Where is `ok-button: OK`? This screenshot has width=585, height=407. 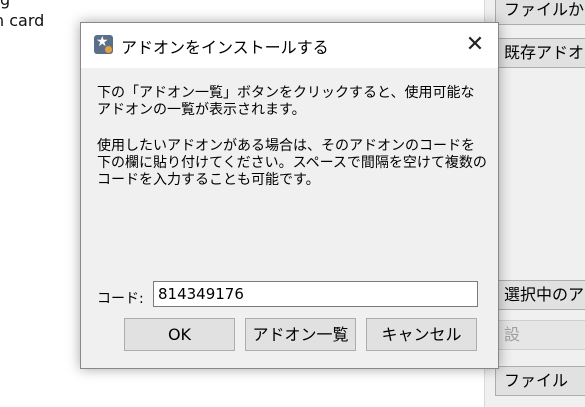 ok-button: OK is located at coordinates (179, 334).